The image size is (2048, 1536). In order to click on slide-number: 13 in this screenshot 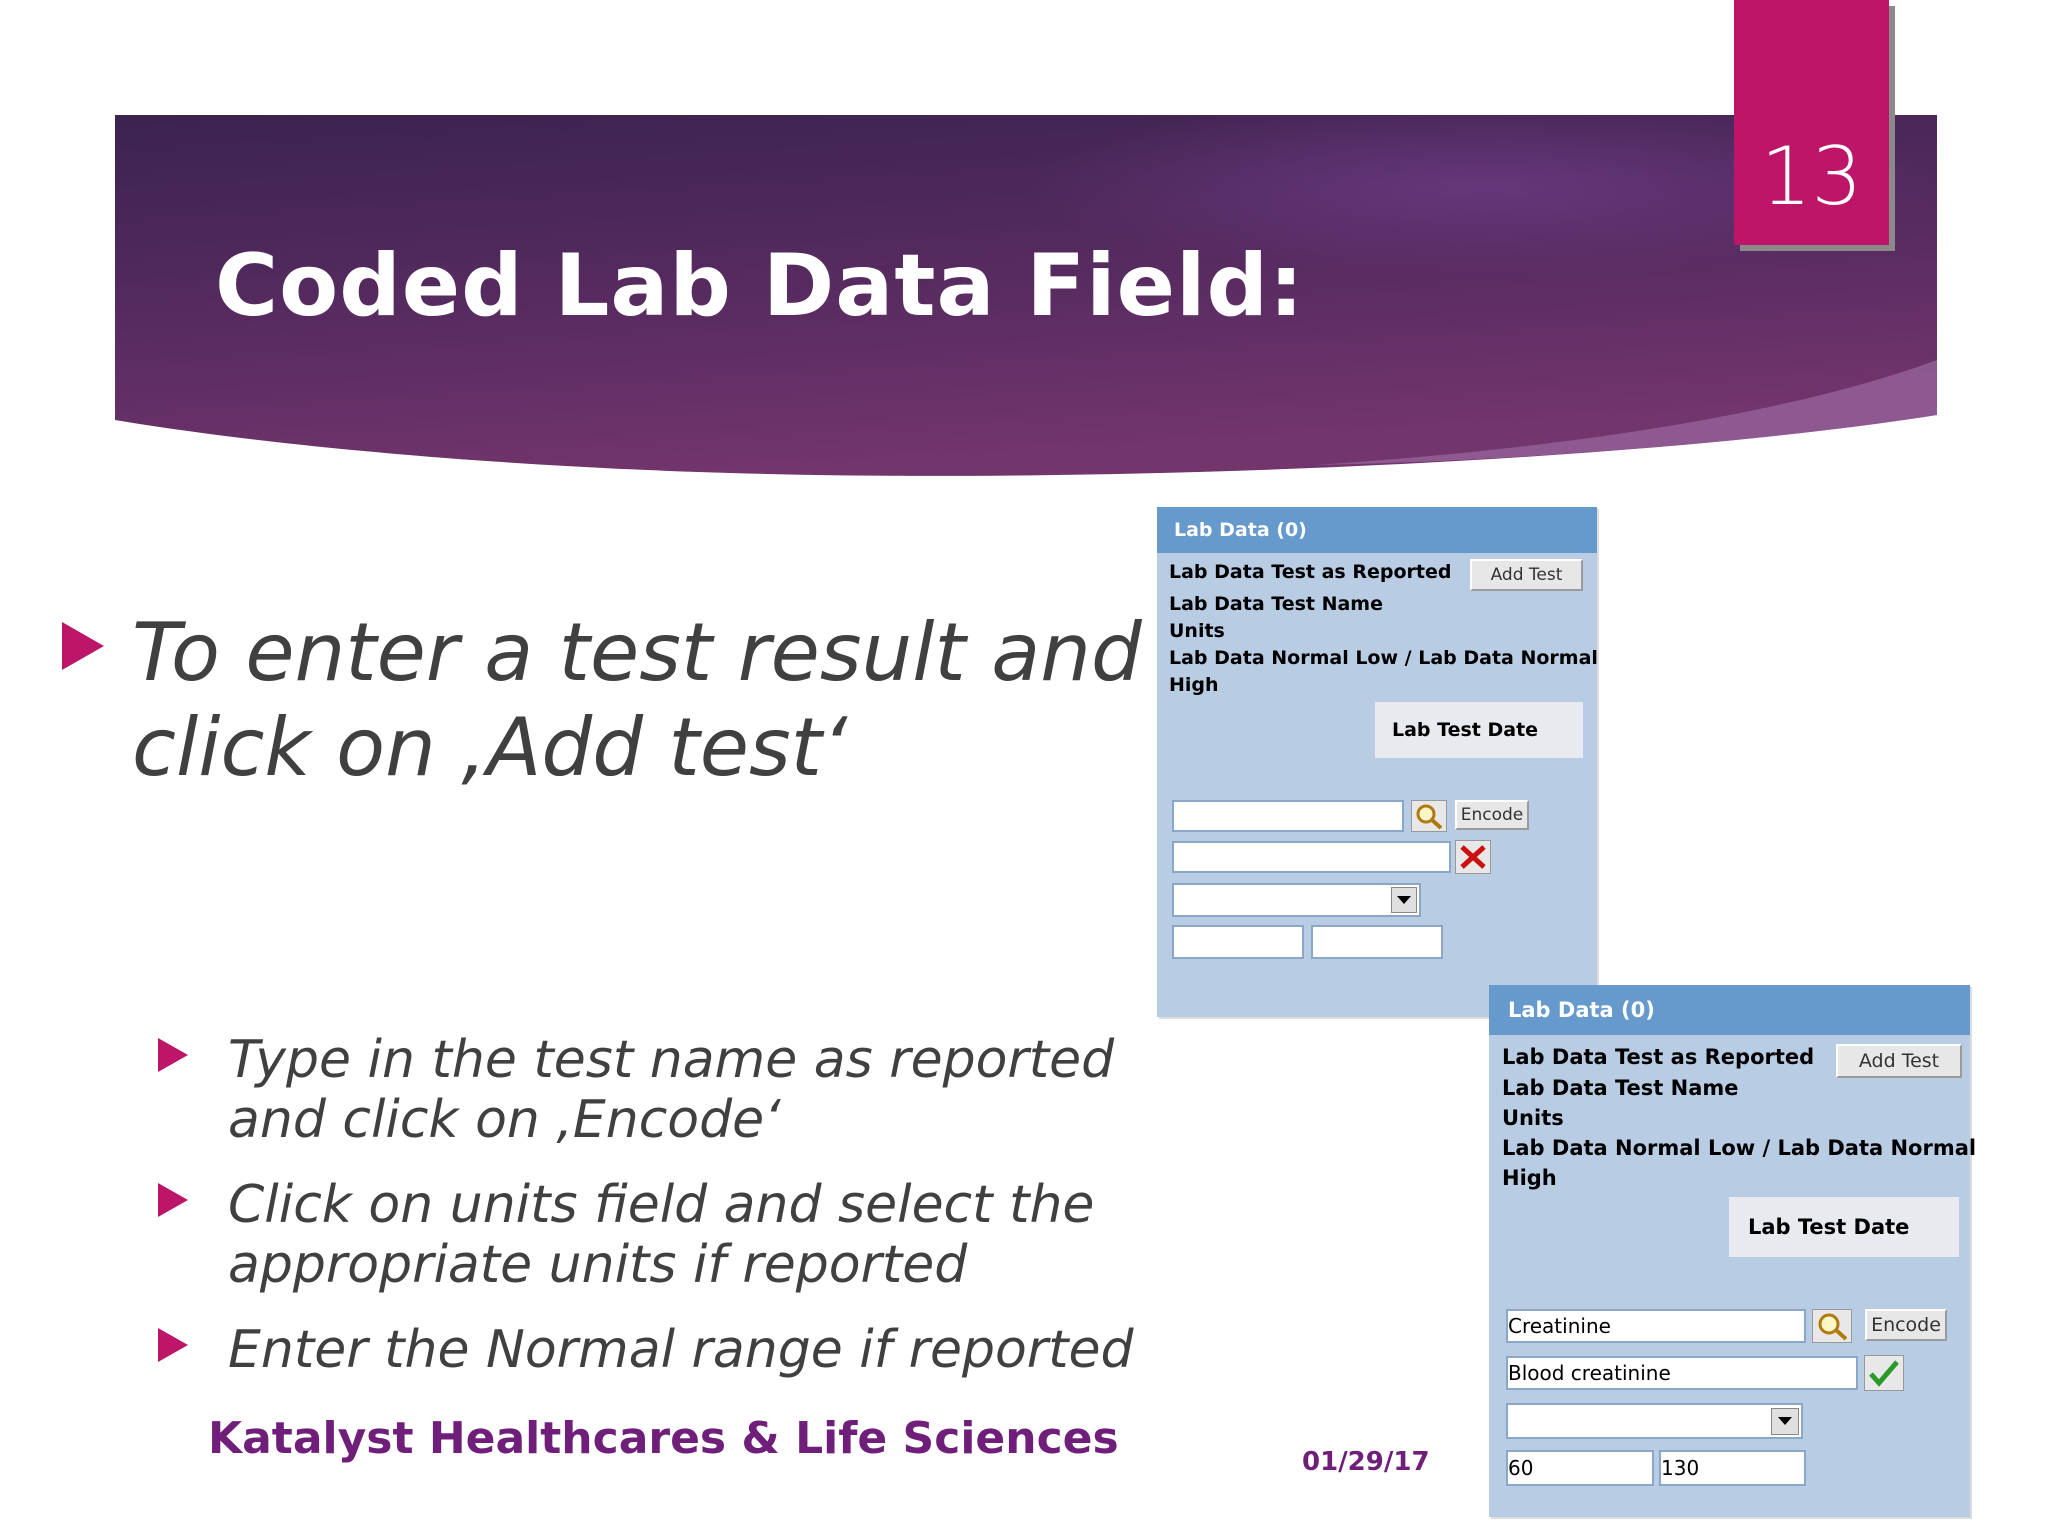, I will do `click(1811, 176)`.